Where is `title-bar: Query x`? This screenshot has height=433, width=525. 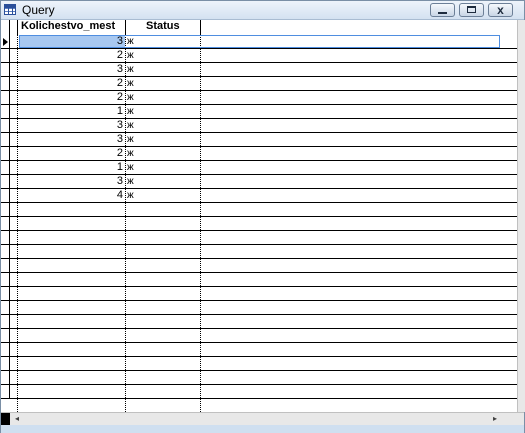
title-bar: Query x is located at coordinates (262, 10).